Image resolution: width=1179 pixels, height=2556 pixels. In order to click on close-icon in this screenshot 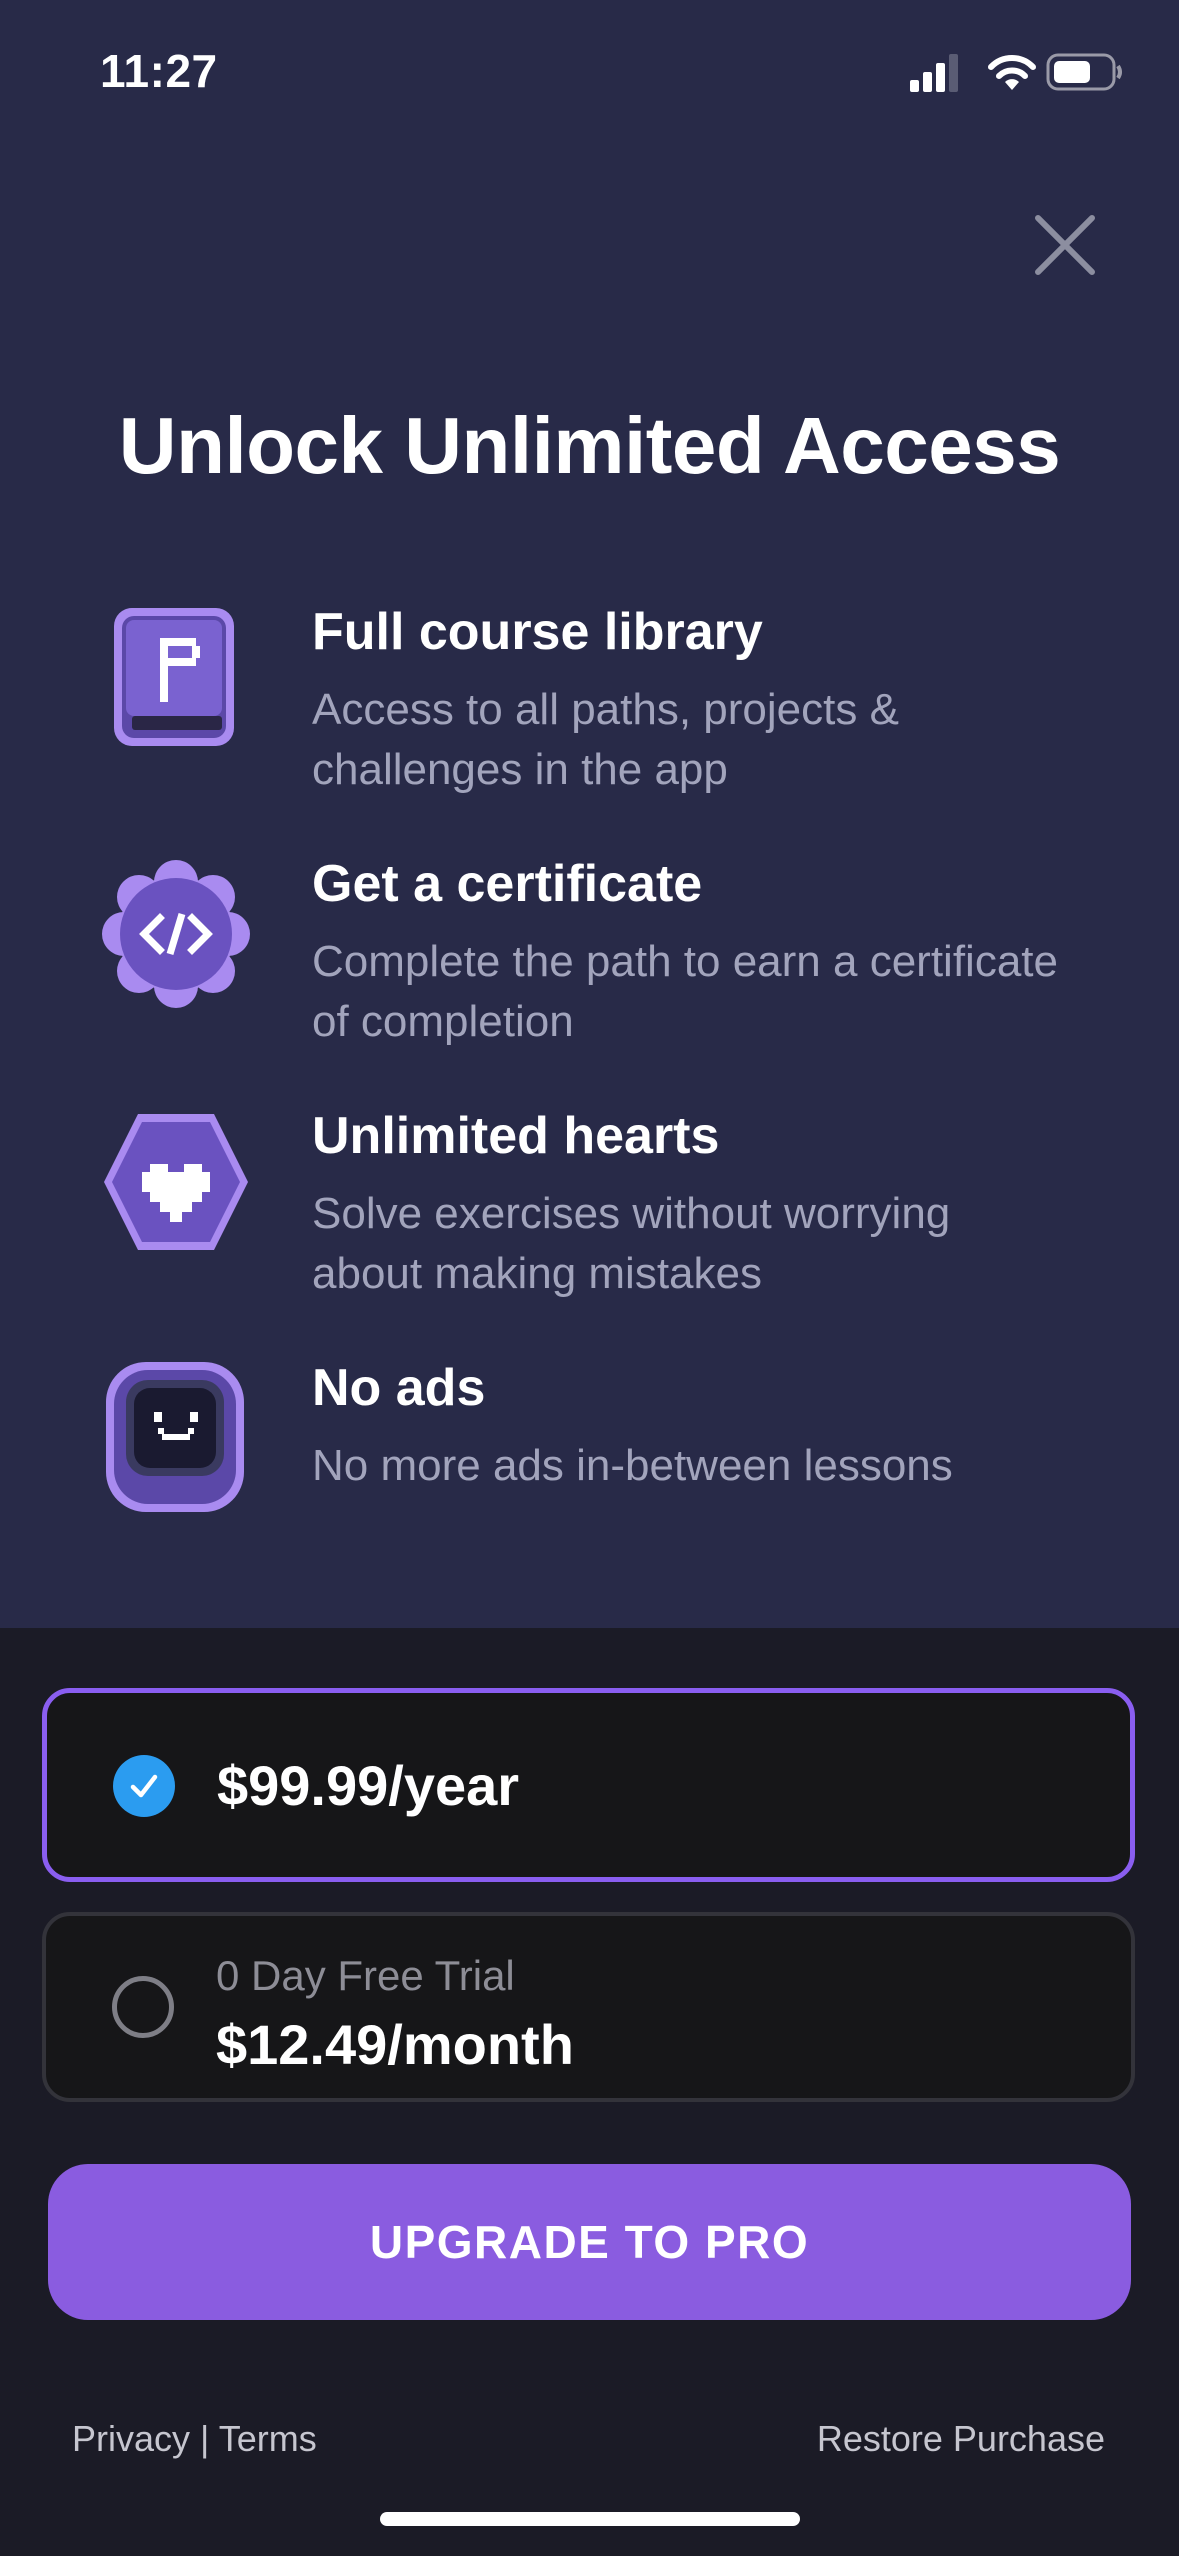, I will do `click(1065, 245)`.